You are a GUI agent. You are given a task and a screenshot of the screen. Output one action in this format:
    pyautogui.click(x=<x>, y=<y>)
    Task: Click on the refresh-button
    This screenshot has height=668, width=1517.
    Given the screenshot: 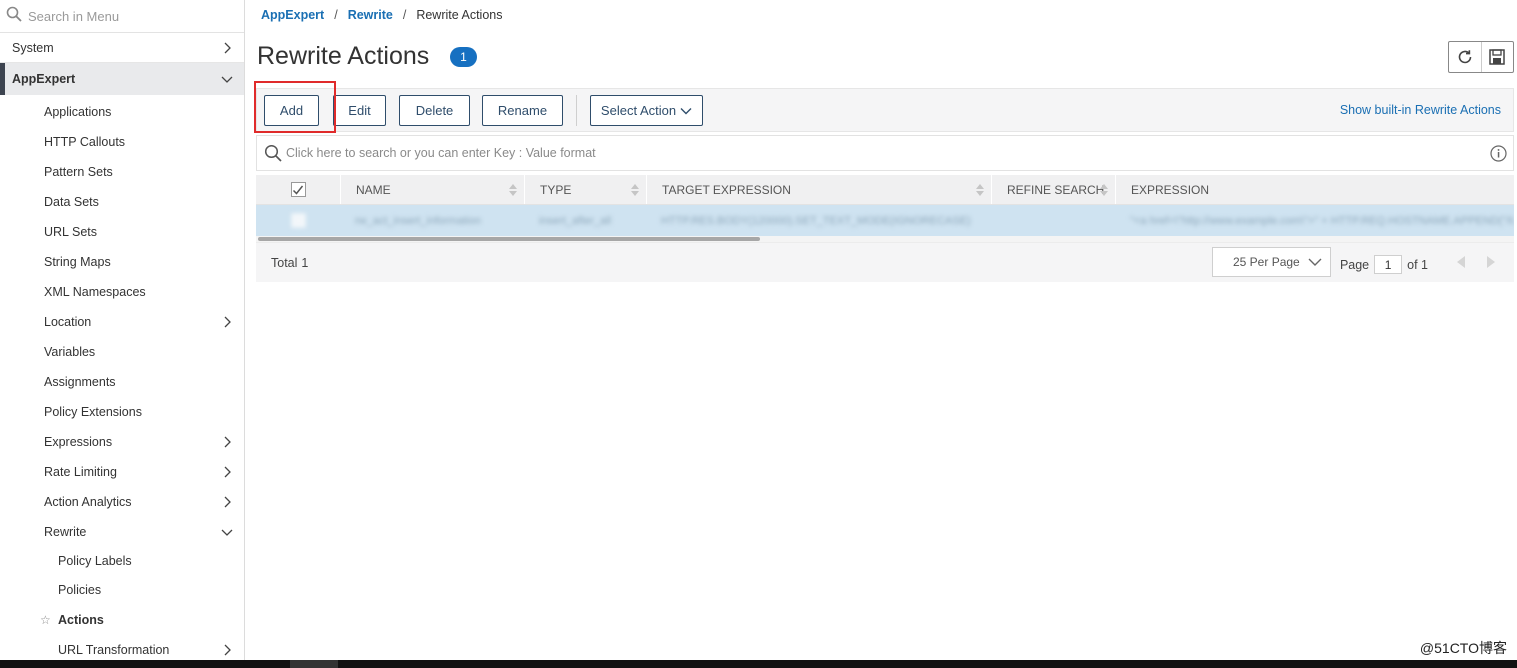 What is the action you would take?
    pyautogui.click(x=1465, y=57)
    